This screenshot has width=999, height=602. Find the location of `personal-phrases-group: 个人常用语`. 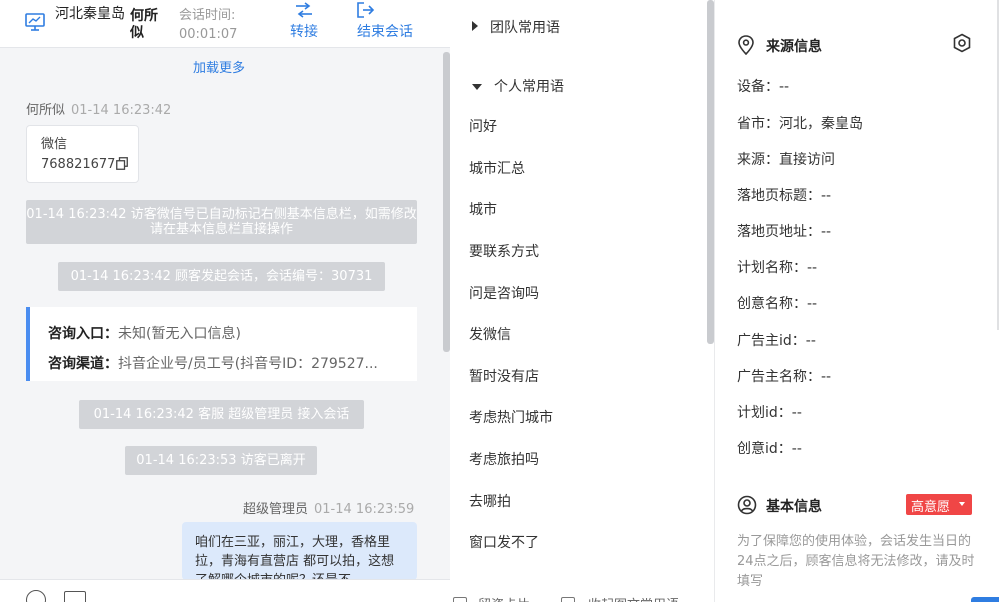

personal-phrases-group: 个人常用语 is located at coordinates (518, 86).